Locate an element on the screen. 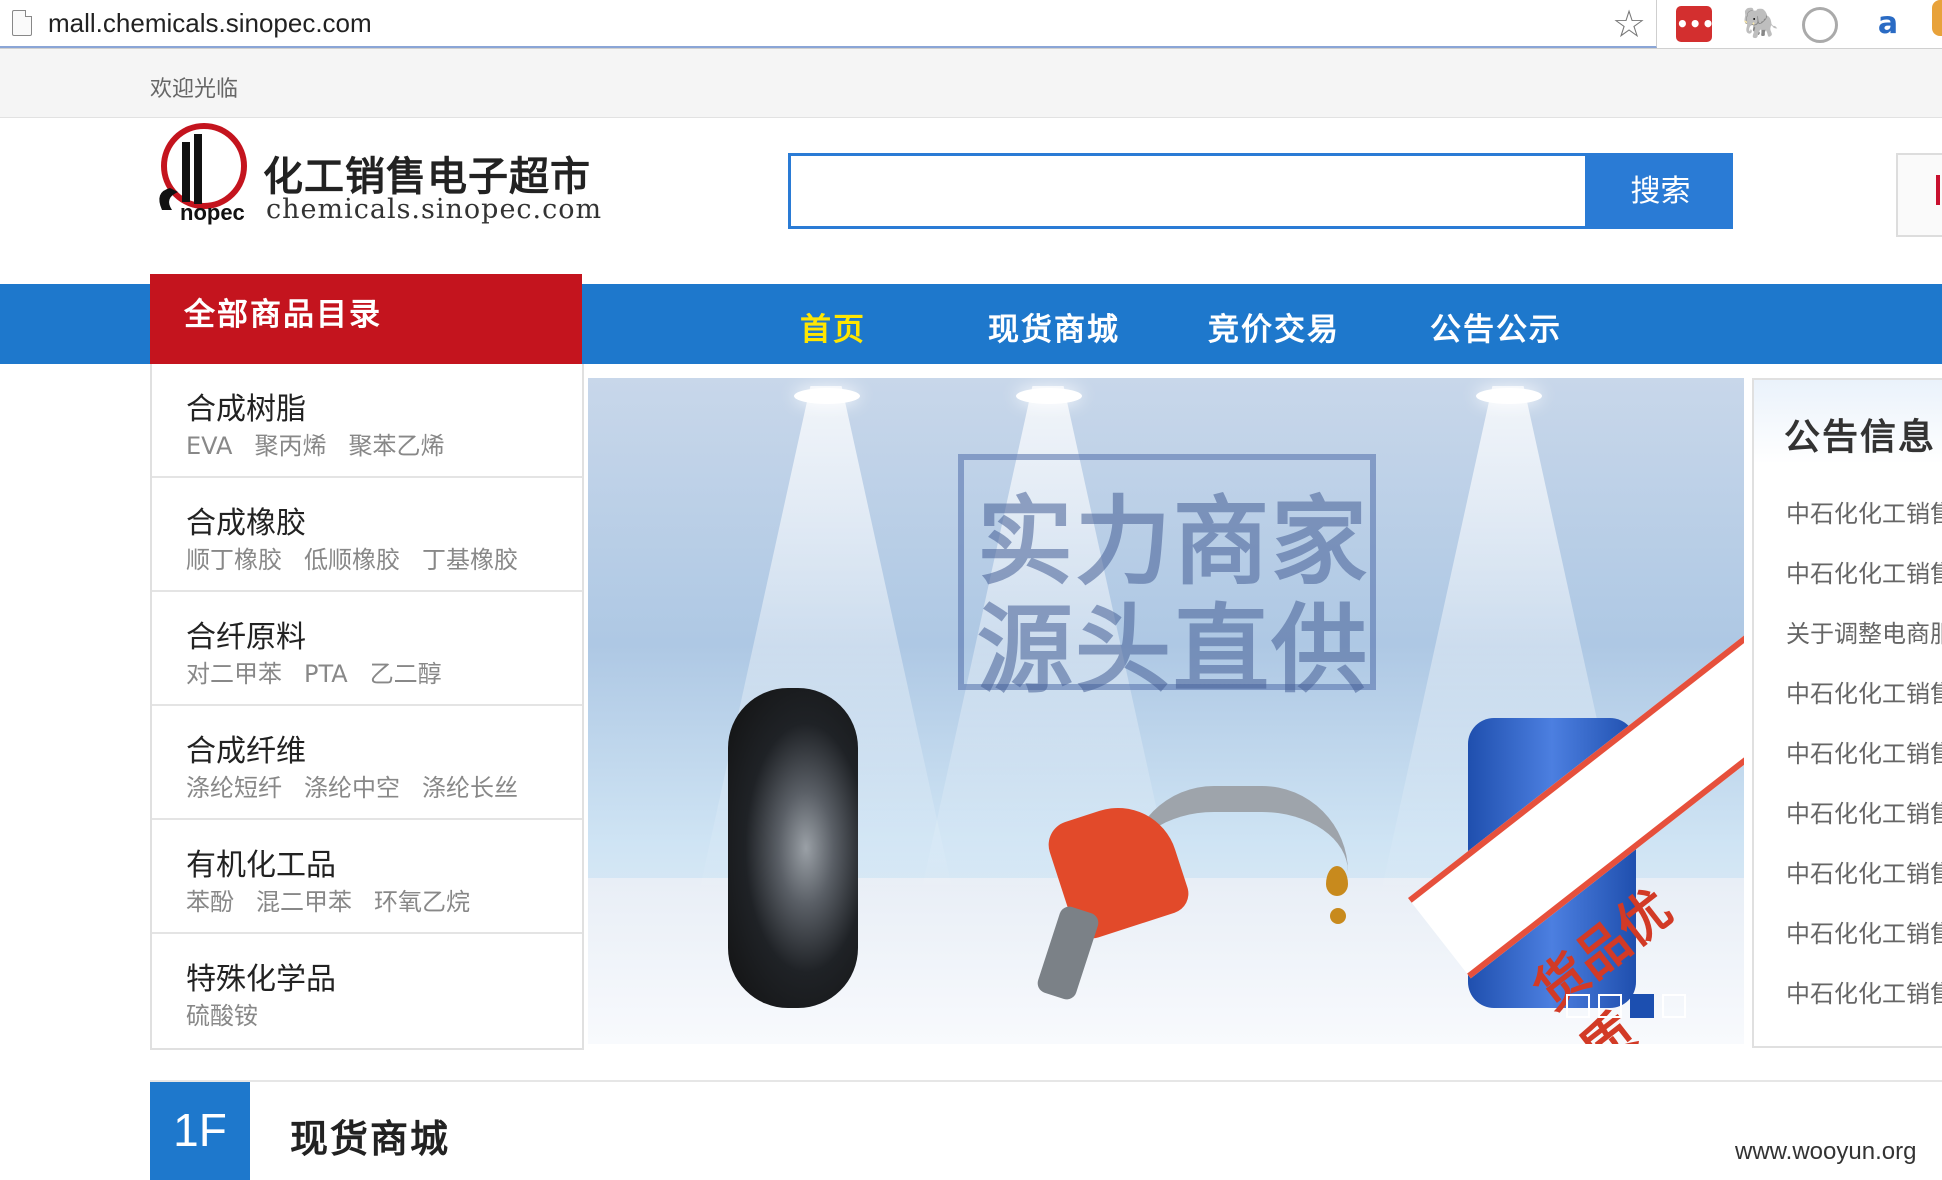 This screenshot has width=1942, height=1180. logo-subtitle: chemicals.sinopec.com is located at coordinates (434, 209).